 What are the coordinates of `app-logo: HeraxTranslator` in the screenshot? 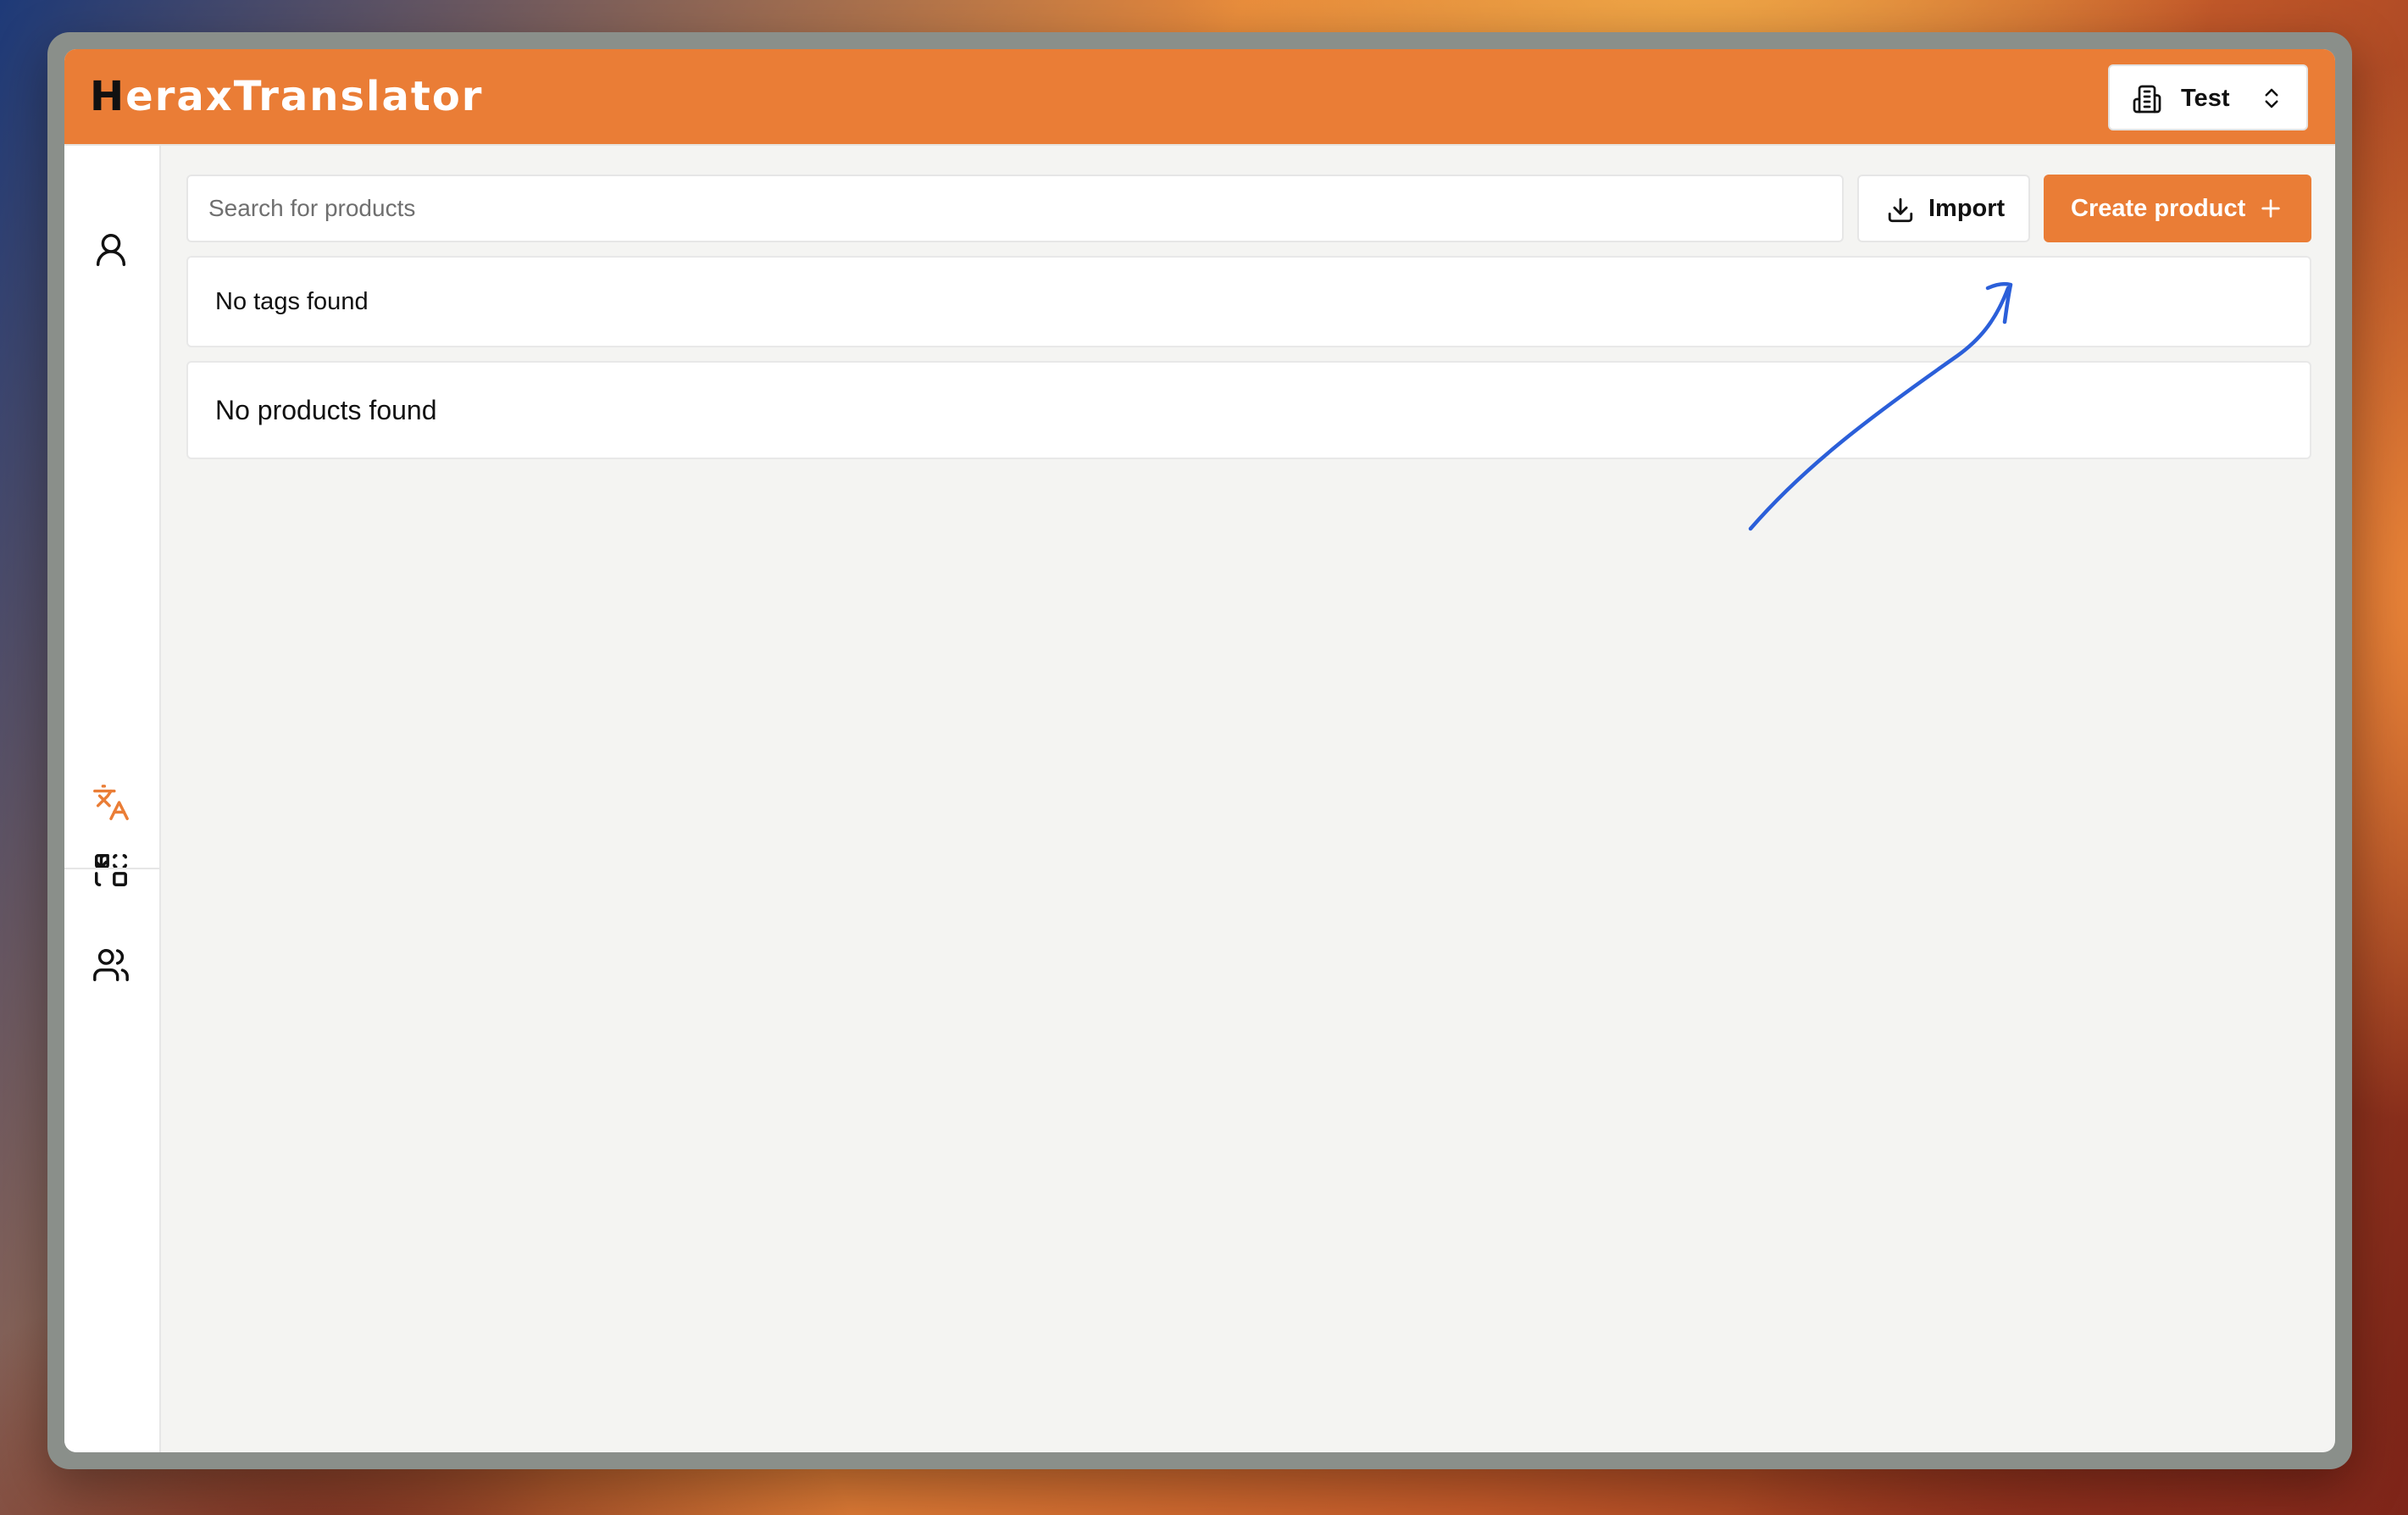 It's located at (287, 96).